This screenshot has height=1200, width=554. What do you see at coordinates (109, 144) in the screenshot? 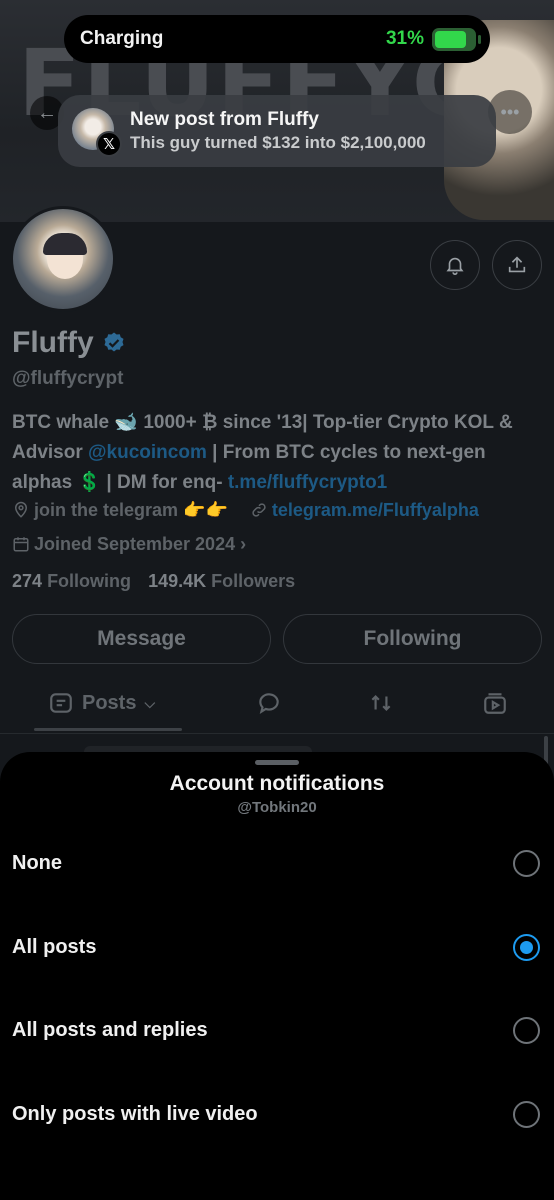
I see `x-logo-icon: 𝕏` at bounding box center [109, 144].